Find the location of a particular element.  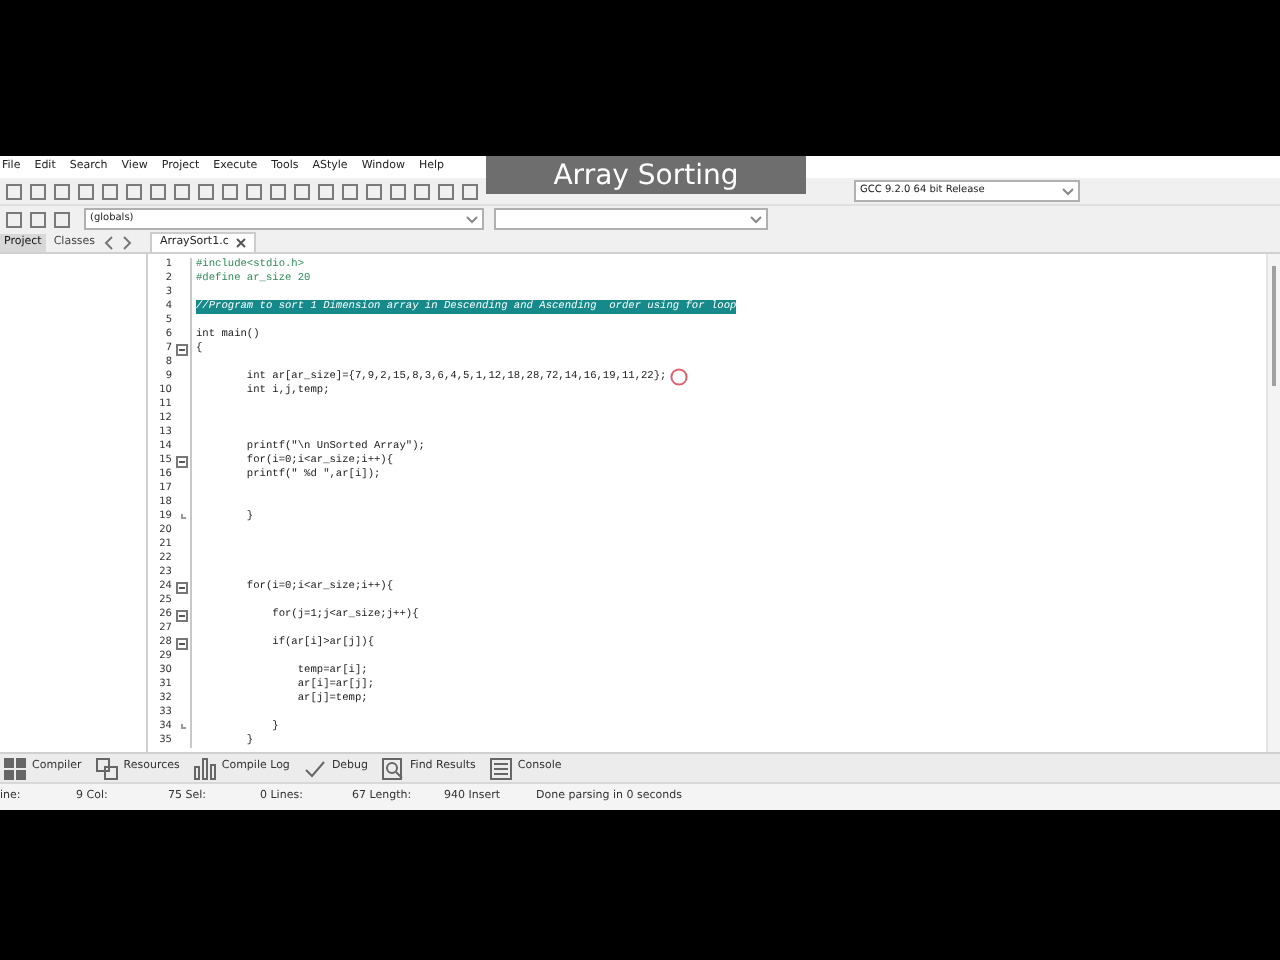

search-icon is located at coordinates (393, 768).